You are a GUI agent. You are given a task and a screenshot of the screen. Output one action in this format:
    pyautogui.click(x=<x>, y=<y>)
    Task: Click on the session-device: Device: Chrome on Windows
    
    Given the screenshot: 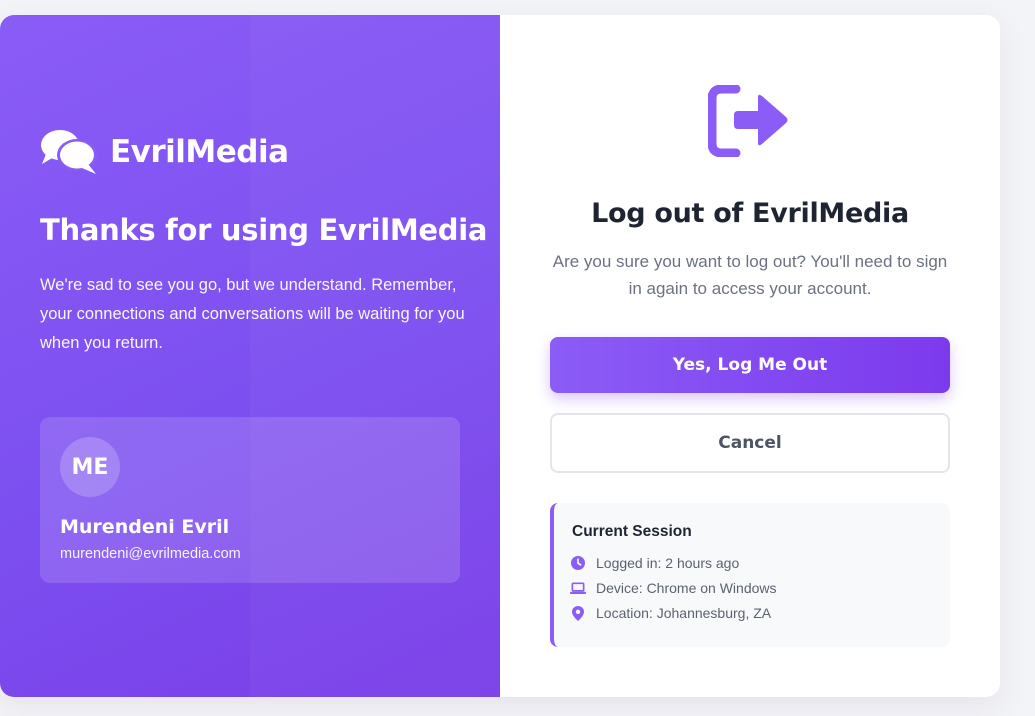 What is the action you would take?
    pyautogui.click(x=673, y=588)
    